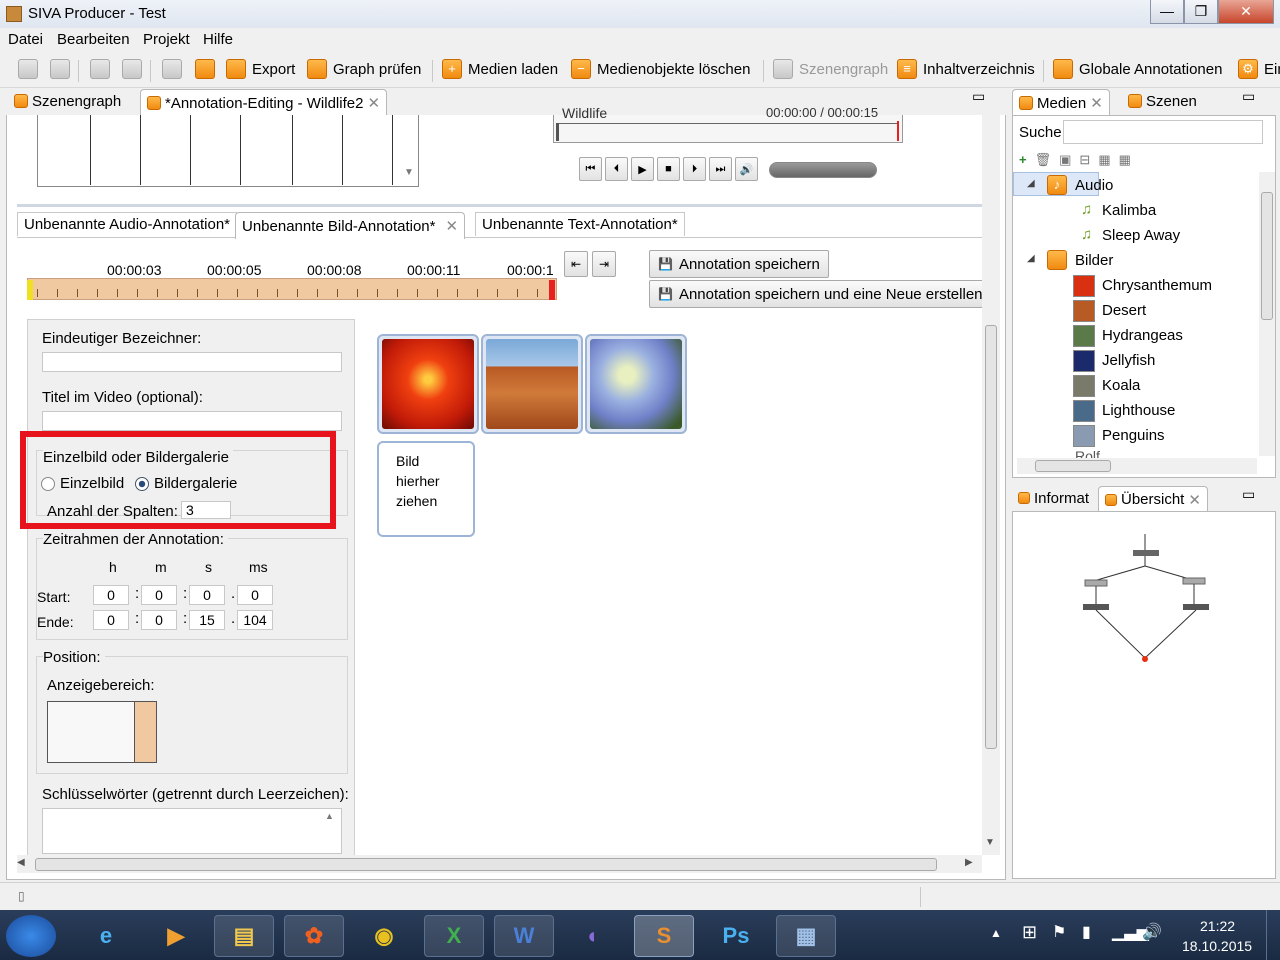  I want to click on horizontal-scrollbar: ◀ ▶, so click(499, 864).